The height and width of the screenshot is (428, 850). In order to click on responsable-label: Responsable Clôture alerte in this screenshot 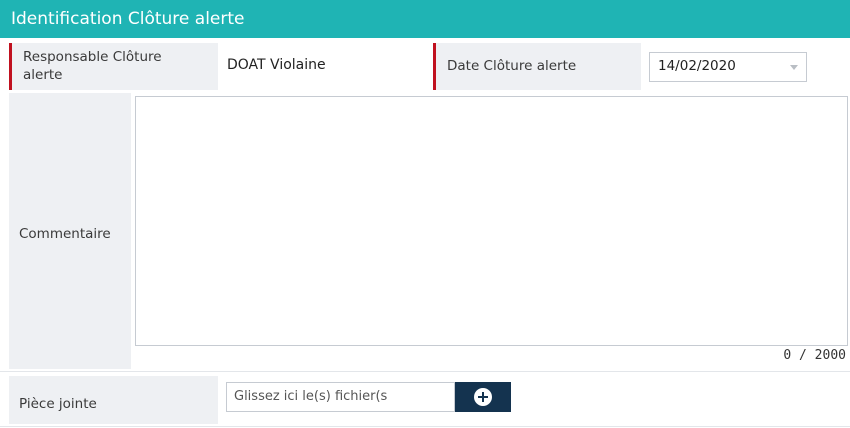, I will do `click(92, 66)`.